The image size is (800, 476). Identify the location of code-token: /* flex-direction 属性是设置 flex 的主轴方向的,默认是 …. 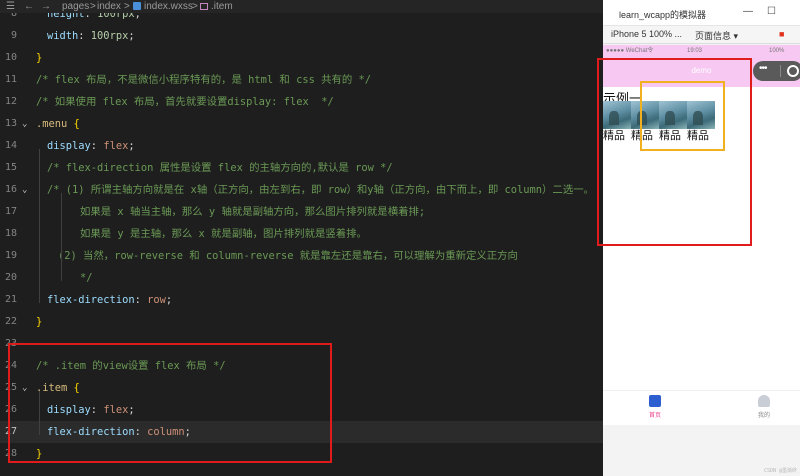
(220, 168).